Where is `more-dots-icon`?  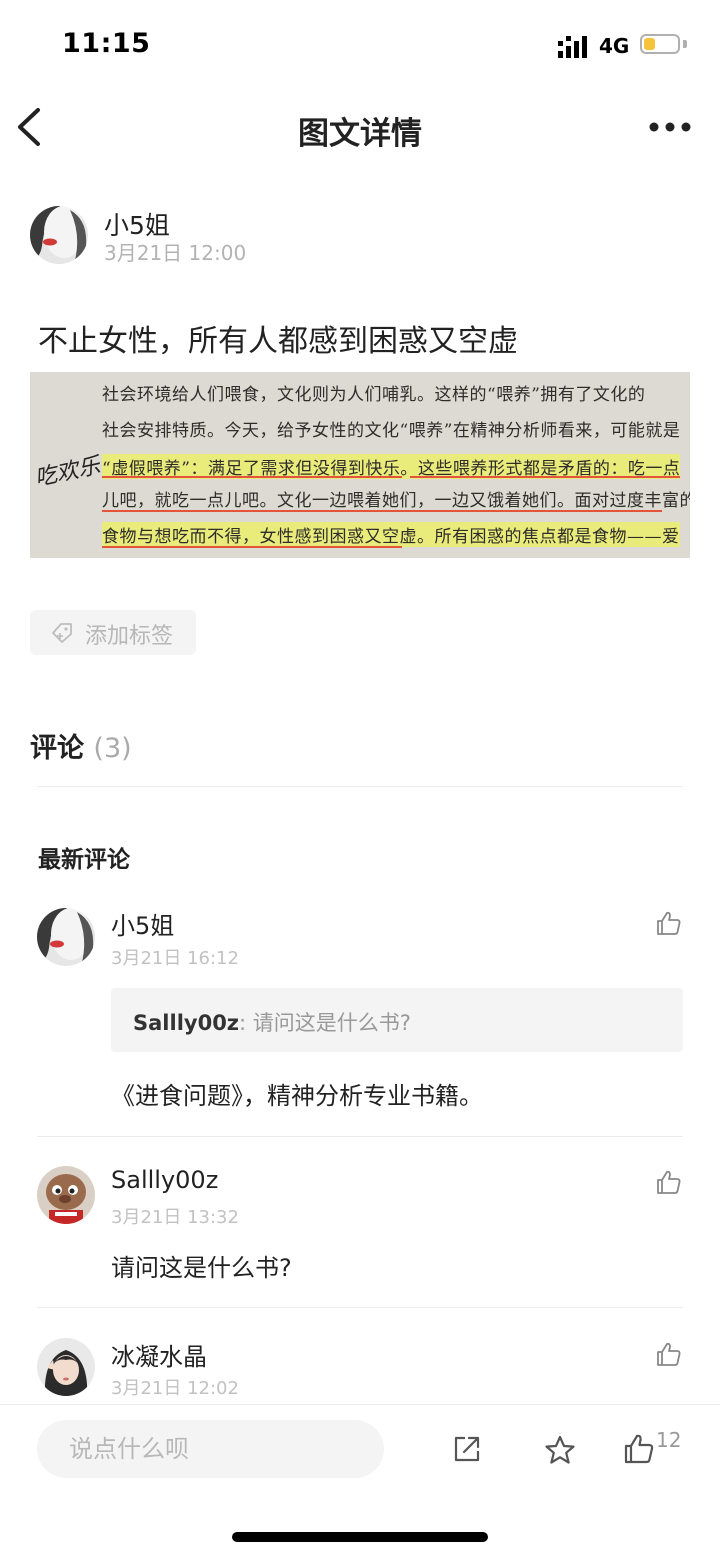 more-dots-icon is located at coordinates (670, 127).